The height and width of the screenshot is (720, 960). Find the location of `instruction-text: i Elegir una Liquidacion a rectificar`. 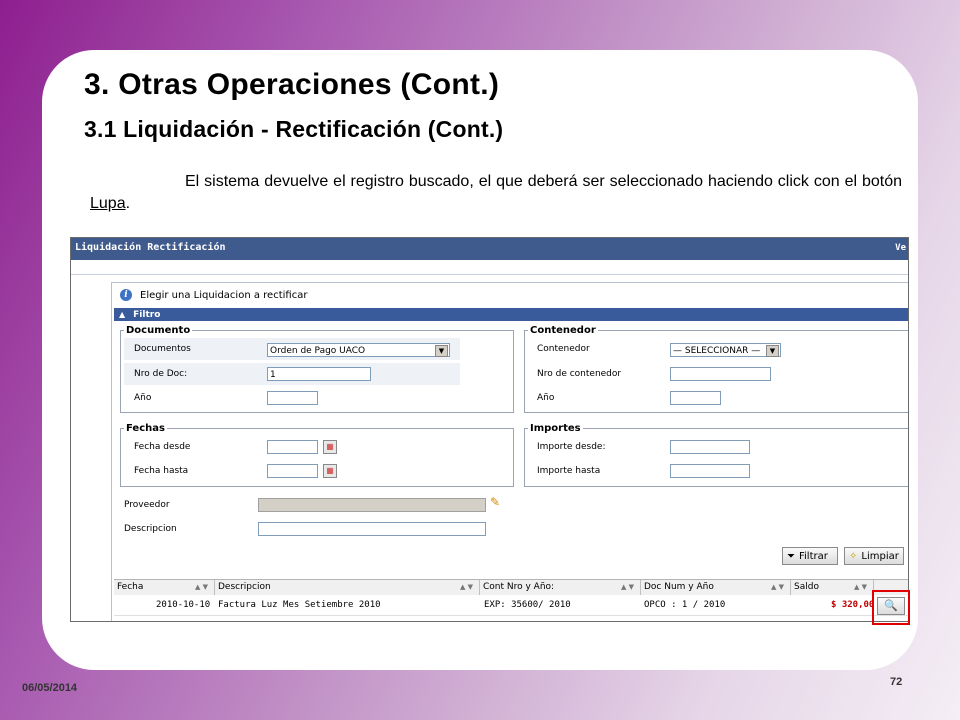

instruction-text: i Elegir una Liquidacion a rectificar is located at coordinates (213, 295).